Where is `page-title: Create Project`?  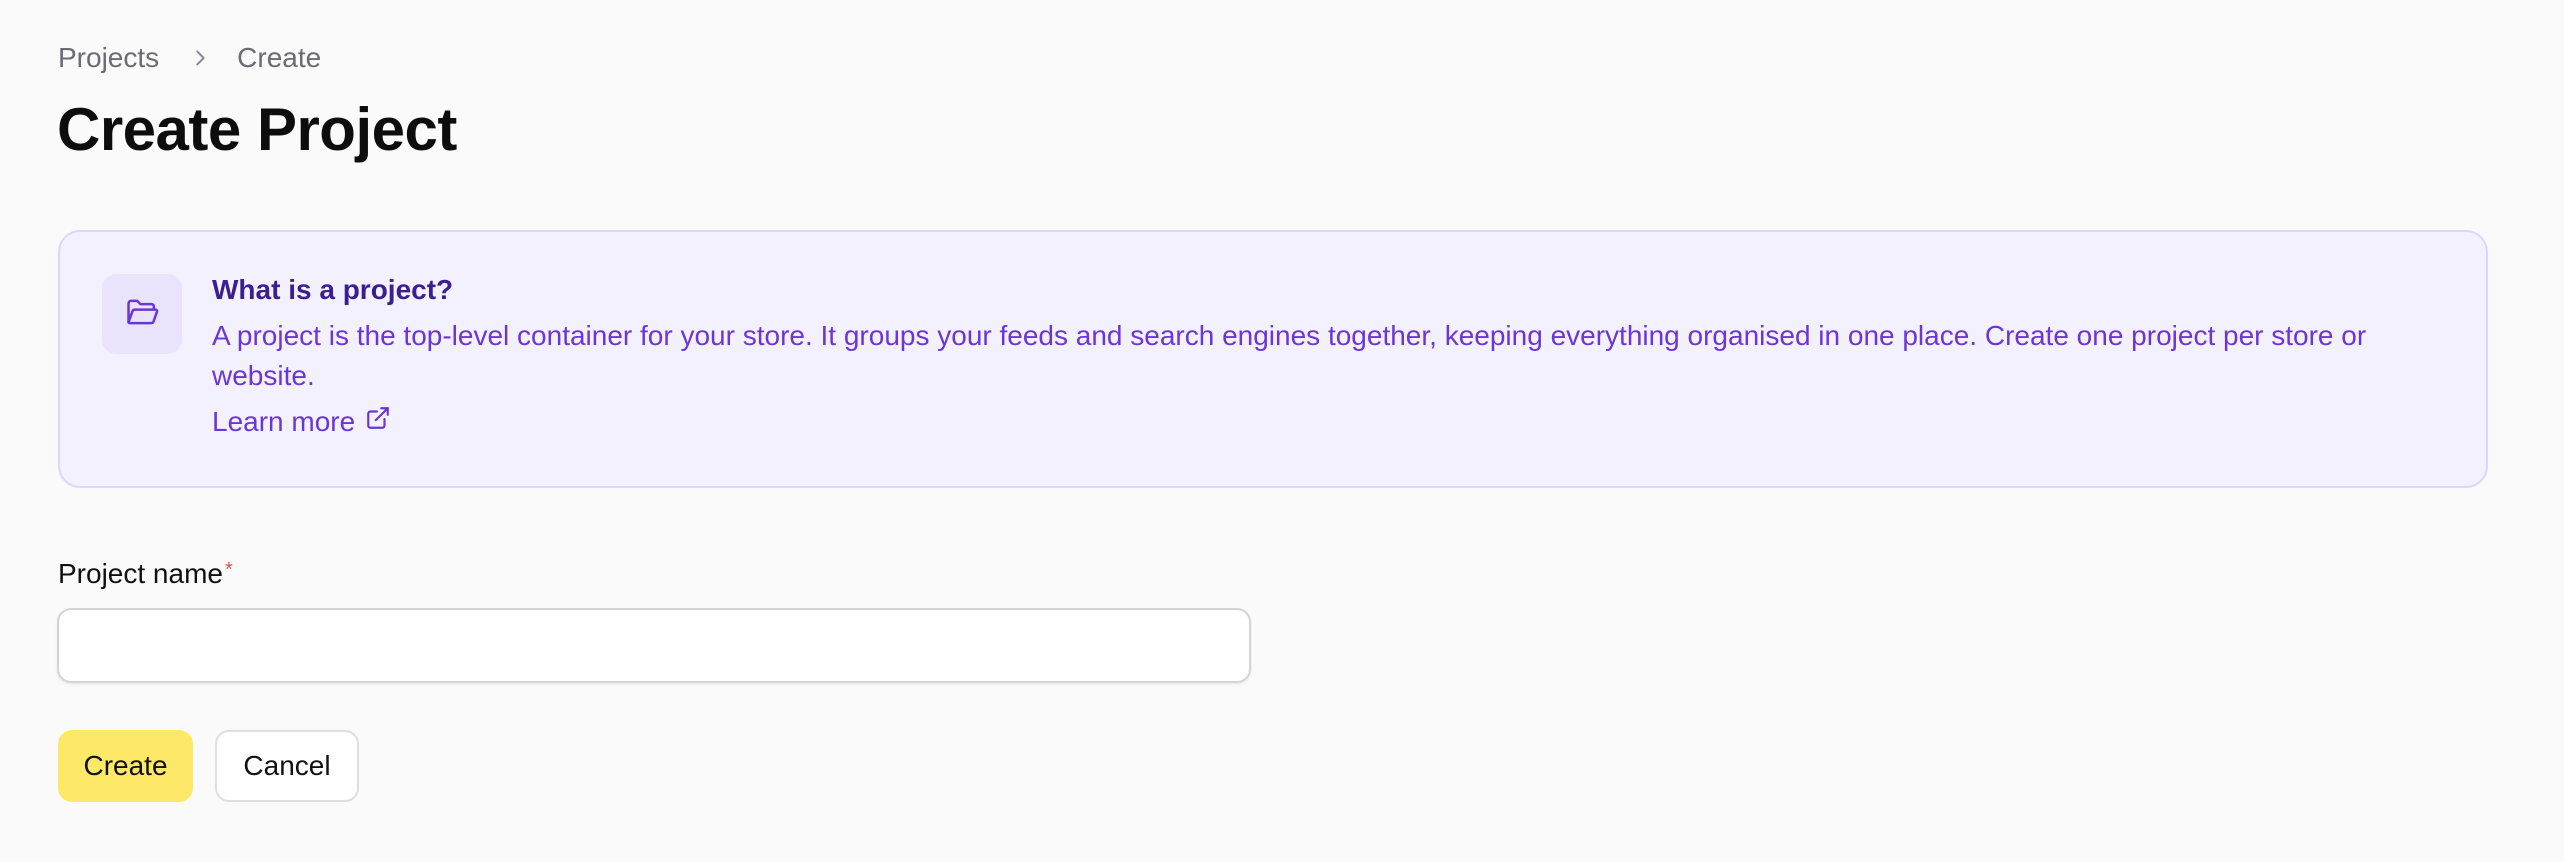 page-title: Create Project is located at coordinates (257, 129).